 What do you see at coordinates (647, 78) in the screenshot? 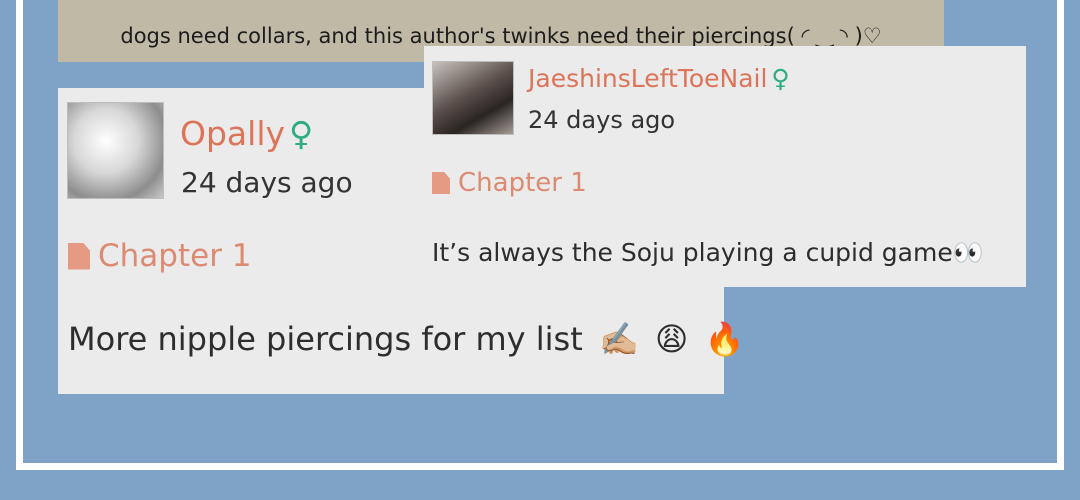
I see `username-text: JaeshinsLeftToeNail` at bounding box center [647, 78].